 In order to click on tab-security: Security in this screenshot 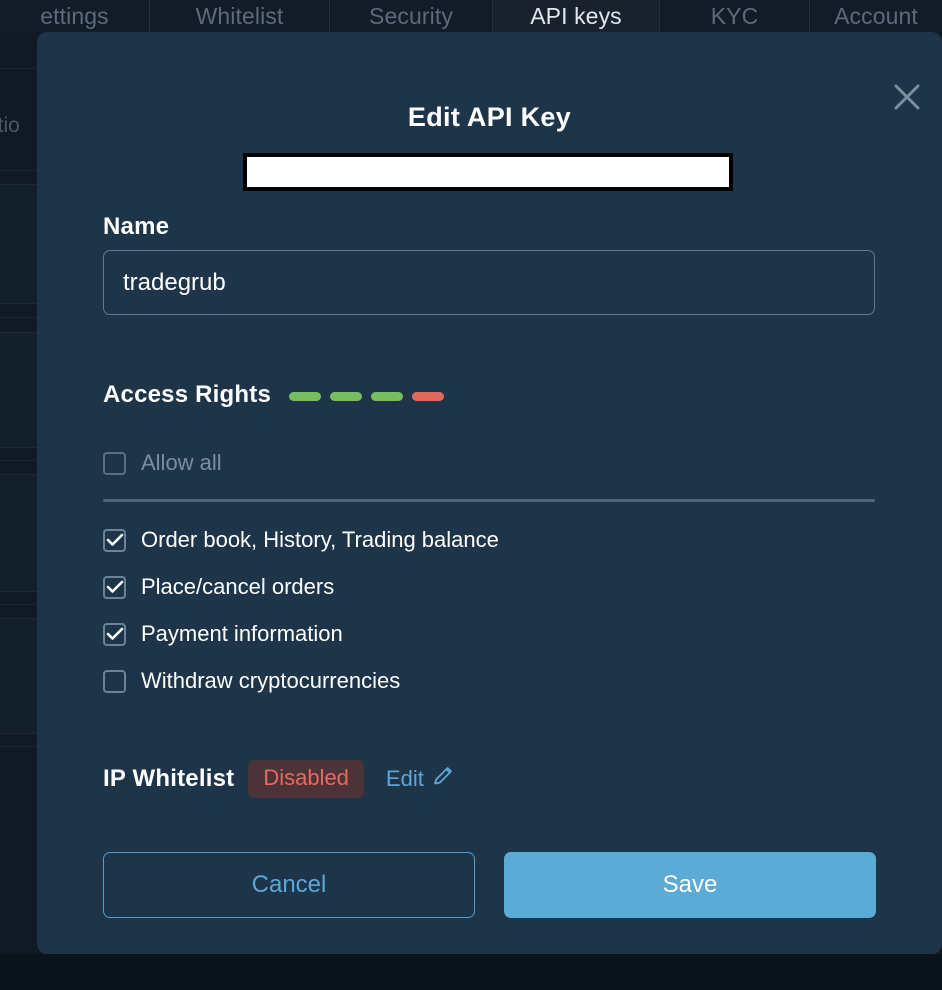, I will do `click(411, 16)`.